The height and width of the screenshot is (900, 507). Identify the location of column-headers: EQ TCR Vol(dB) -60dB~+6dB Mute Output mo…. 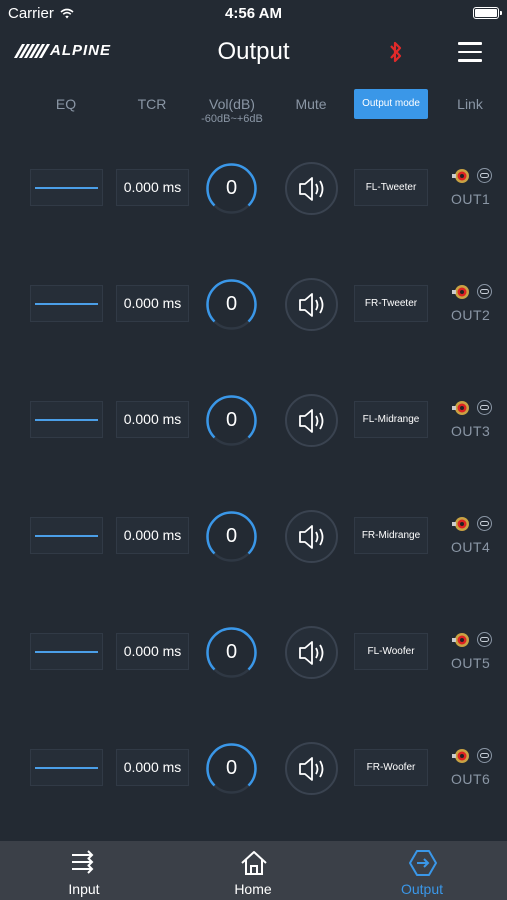
(253, 108).